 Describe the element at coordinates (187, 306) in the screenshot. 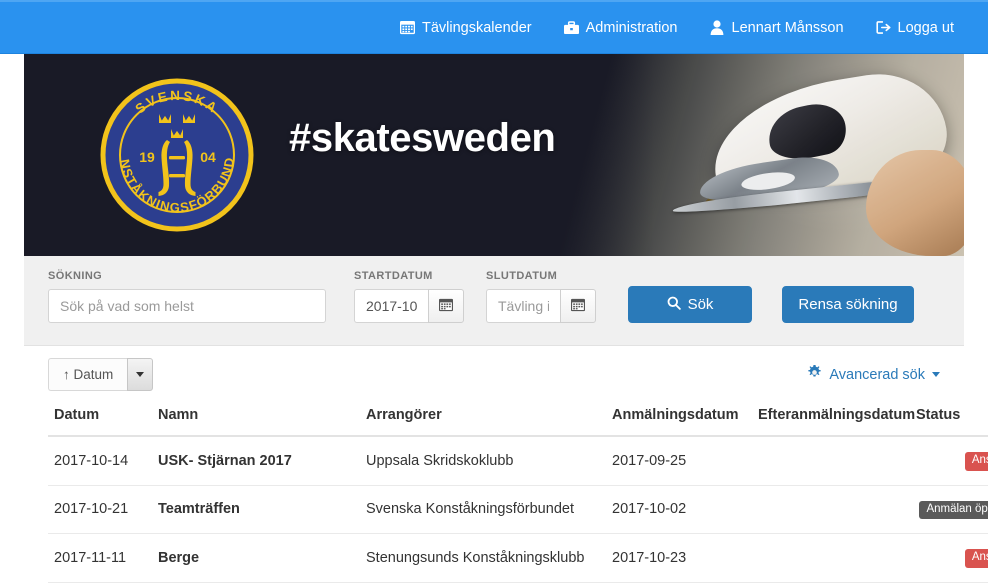

I see `search-input` at that location.